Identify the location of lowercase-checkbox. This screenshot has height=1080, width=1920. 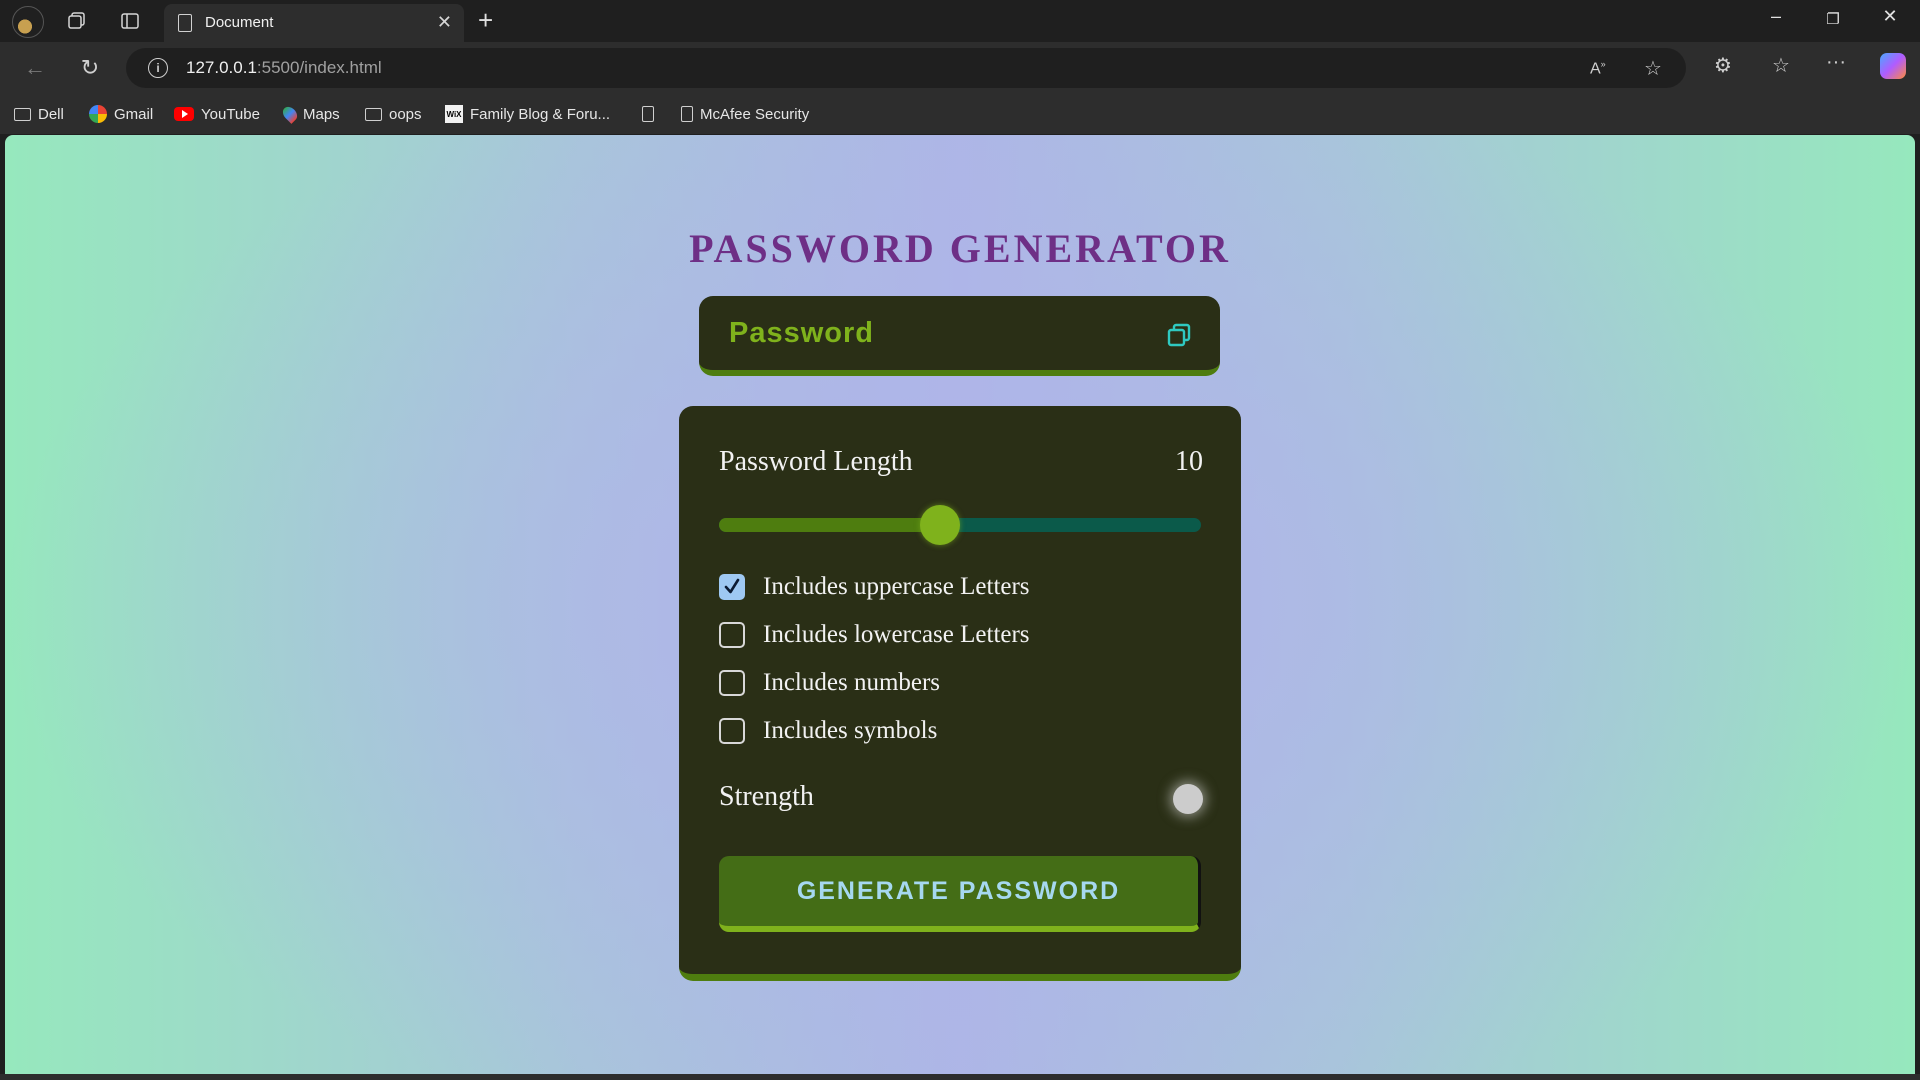
(732, 635).